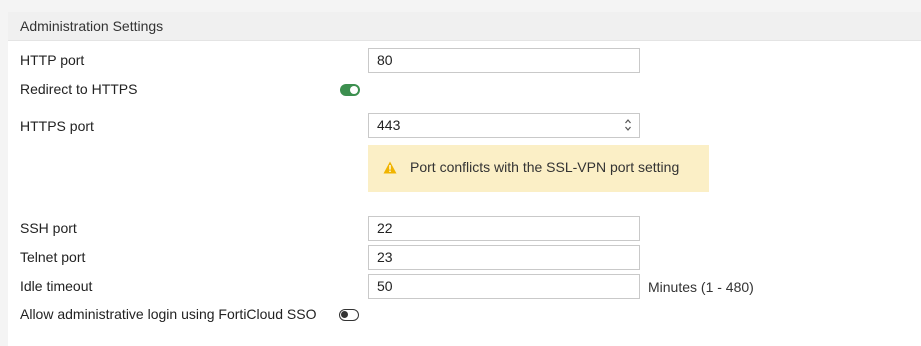 The height and width of the screenshot is (346, 921). I want to click on http-port-input: 80, so click(504, 60).